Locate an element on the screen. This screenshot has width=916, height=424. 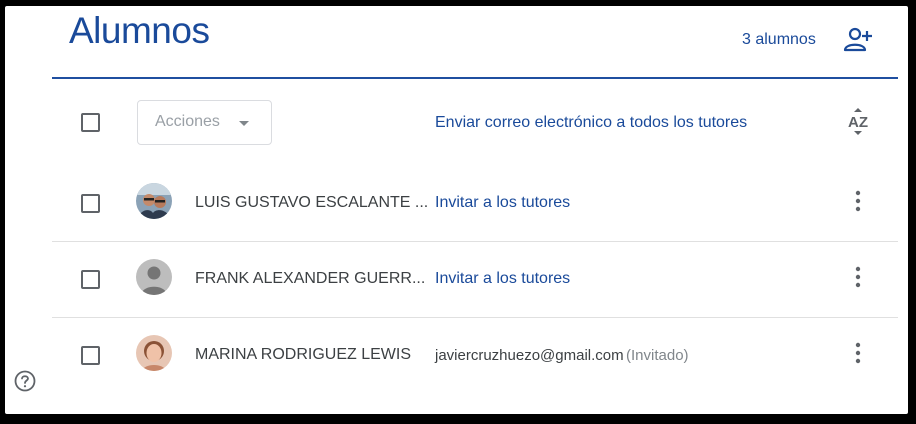
student-name: MARINA RODRIGUEZ LEWIS is located at coordinates (303, 355).